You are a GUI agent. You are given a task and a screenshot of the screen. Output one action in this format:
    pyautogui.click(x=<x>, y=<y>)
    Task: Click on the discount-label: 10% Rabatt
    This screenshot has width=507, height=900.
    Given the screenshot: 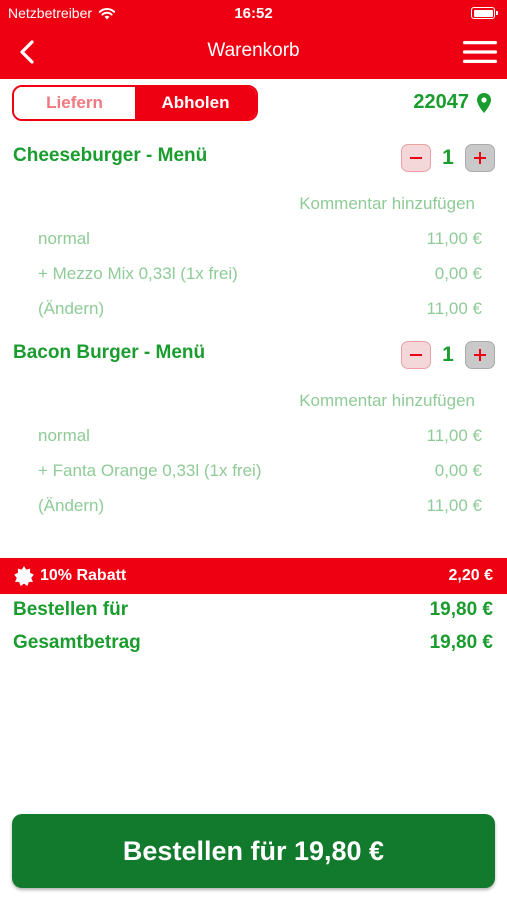 What is the action you would take?
    pyautogui.click(x=83, y=575)
    